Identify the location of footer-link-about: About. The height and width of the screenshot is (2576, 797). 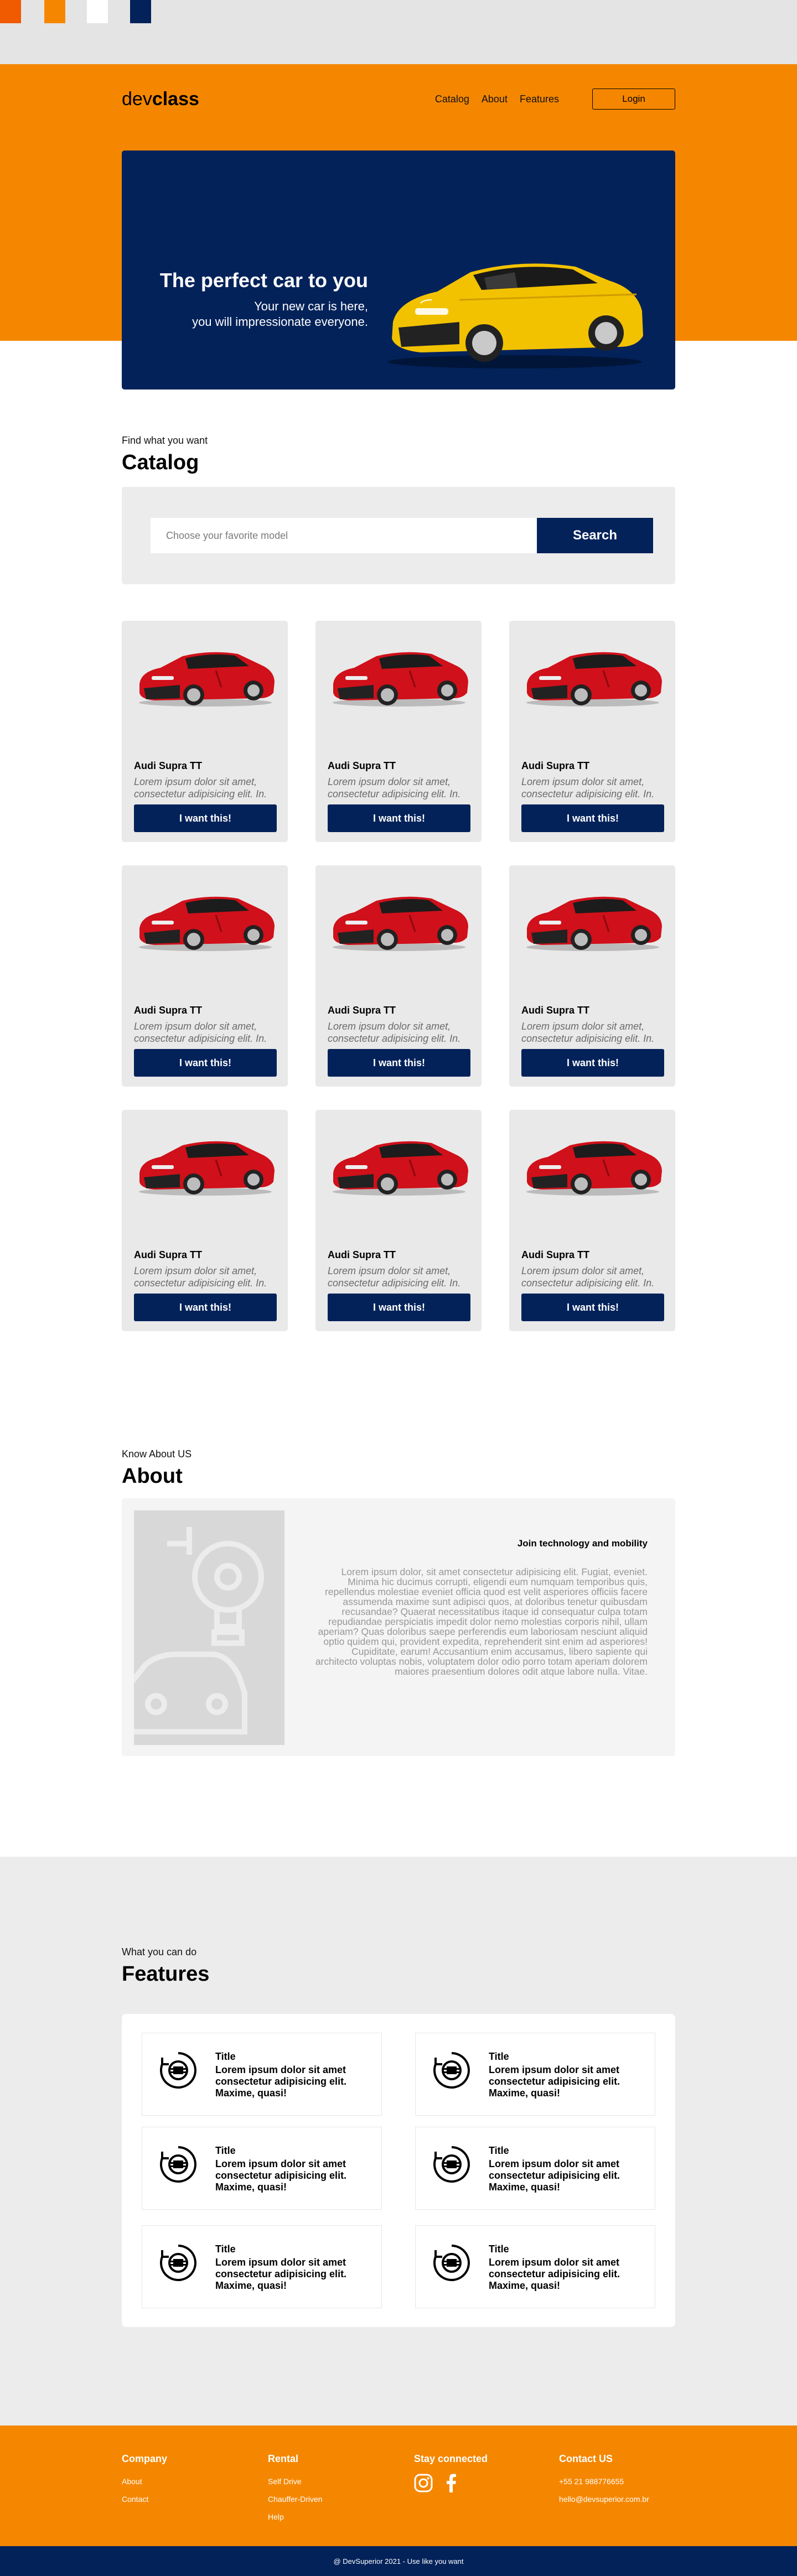
(144, 2481).